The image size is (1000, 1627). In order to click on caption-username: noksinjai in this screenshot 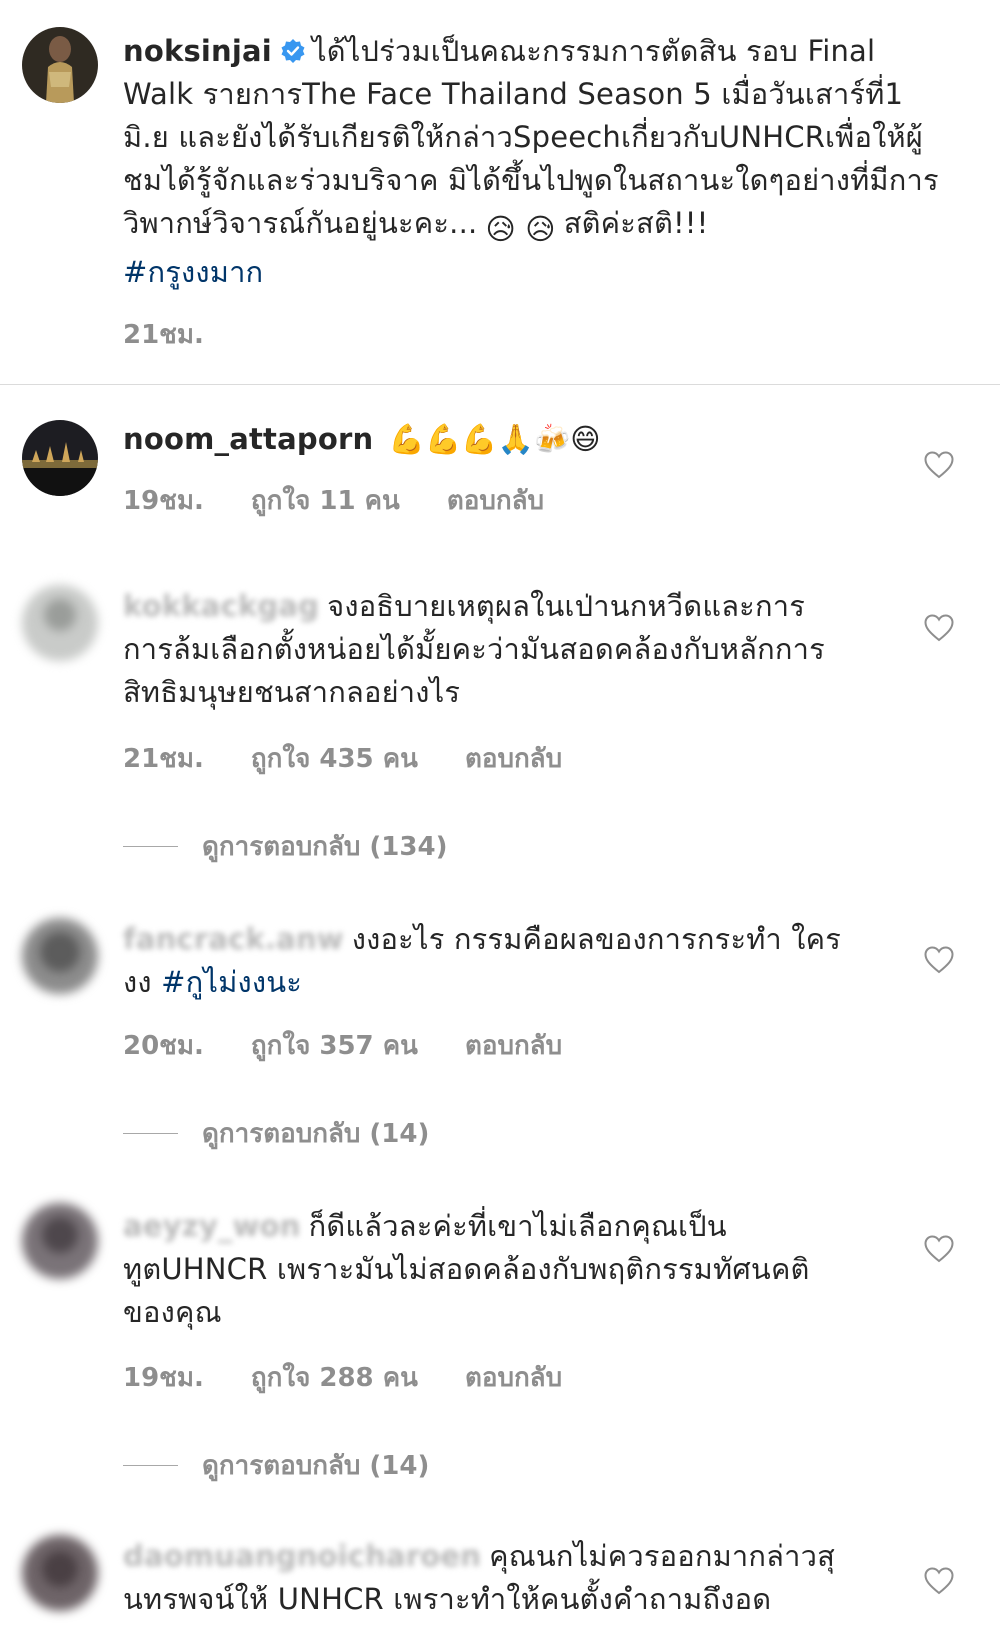, I will do `click(197, 51)`.